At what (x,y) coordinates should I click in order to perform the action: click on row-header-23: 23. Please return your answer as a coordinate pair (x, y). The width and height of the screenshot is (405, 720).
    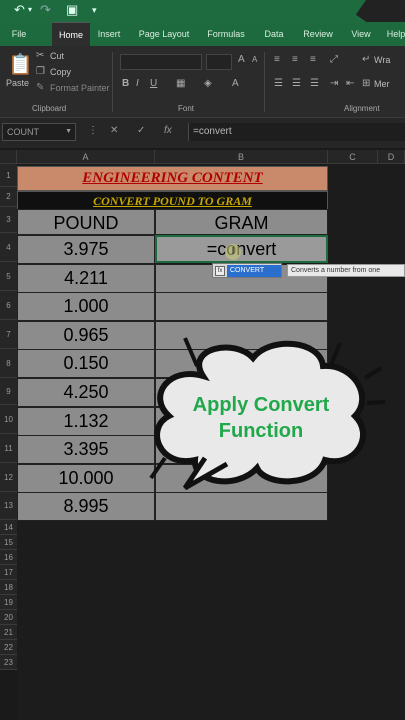
    Looking at the image, I should click on (8, 662).